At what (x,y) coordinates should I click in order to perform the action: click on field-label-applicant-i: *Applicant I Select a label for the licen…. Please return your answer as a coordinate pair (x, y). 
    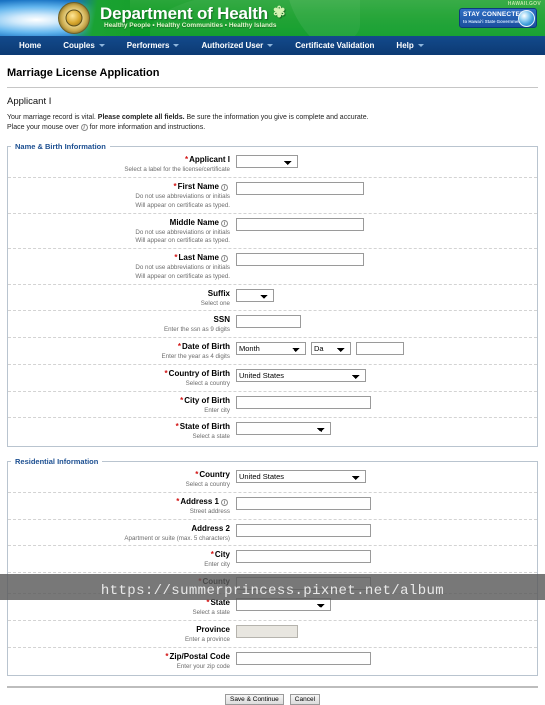
    Looking at the image, I should click on (122, 164).